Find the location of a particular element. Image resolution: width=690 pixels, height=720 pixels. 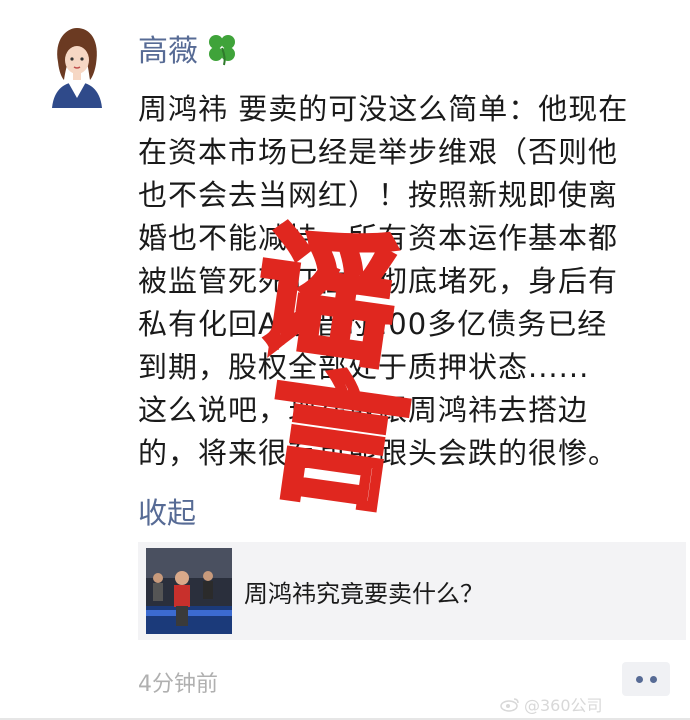

author-name: 高薇 is located at coordinates (189, 48).